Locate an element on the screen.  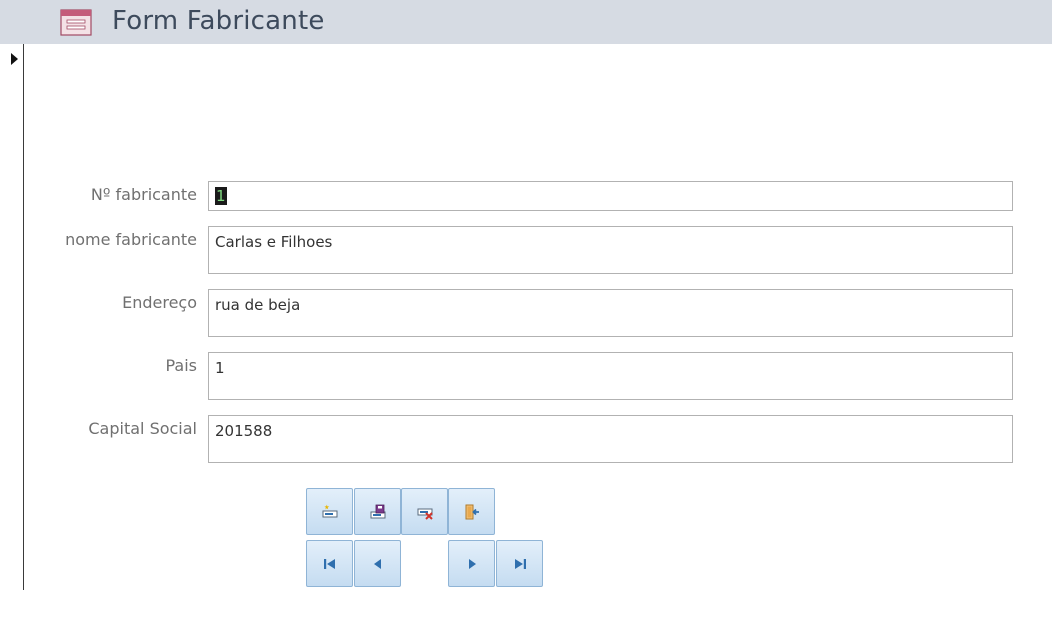
previous-record-icon is located at coordinates (378, 564).